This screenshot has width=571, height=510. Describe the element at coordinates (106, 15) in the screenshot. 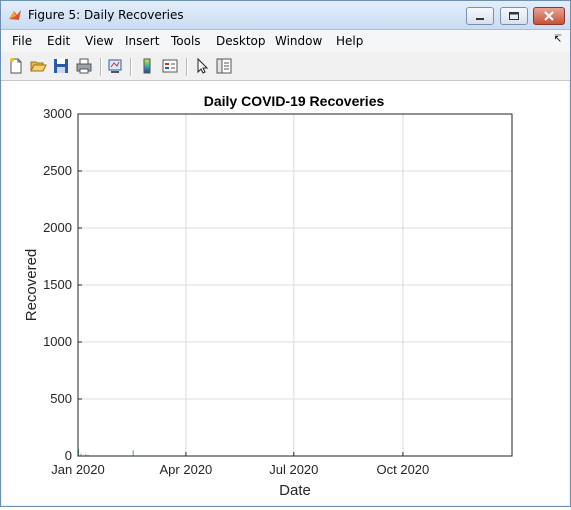

I see `window-title: Figure 5: Daily Recoveries` at that location.